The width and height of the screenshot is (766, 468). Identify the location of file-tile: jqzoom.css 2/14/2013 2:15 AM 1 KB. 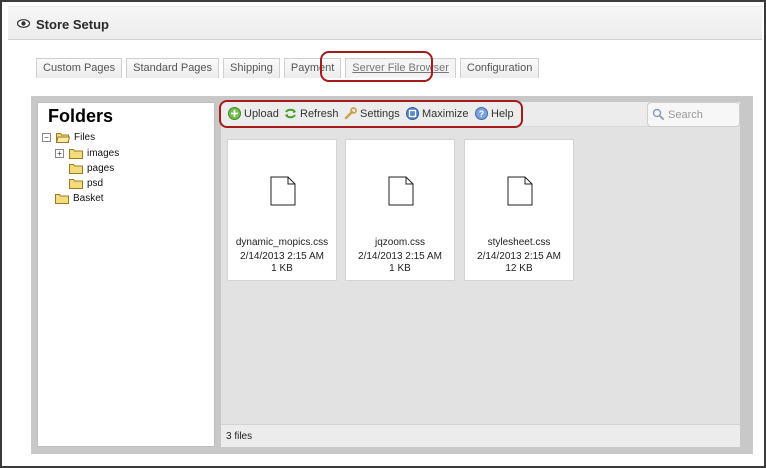
(400, 210).